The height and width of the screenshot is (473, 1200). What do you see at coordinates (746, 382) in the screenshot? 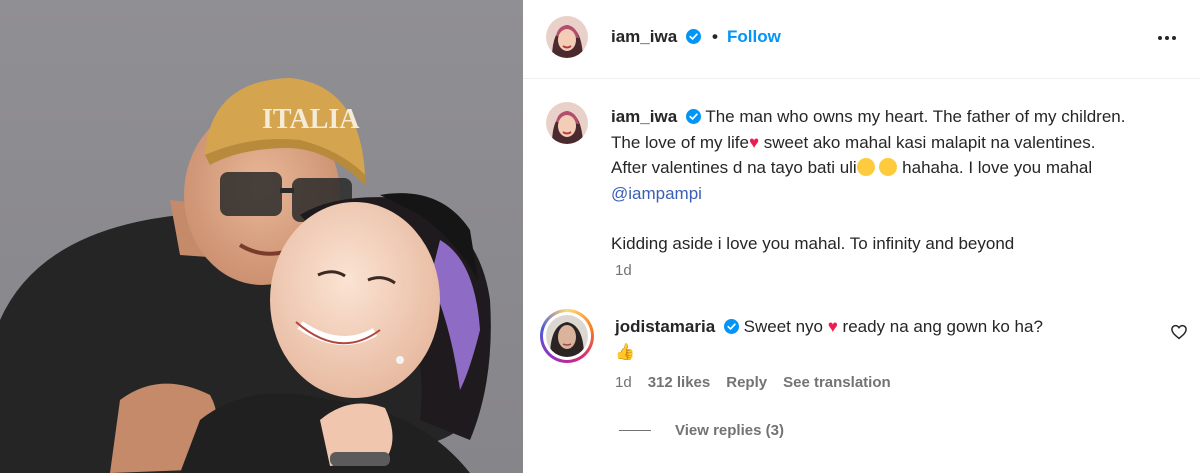
I see `reply-button: Reply` at bounding box center [746, 382].